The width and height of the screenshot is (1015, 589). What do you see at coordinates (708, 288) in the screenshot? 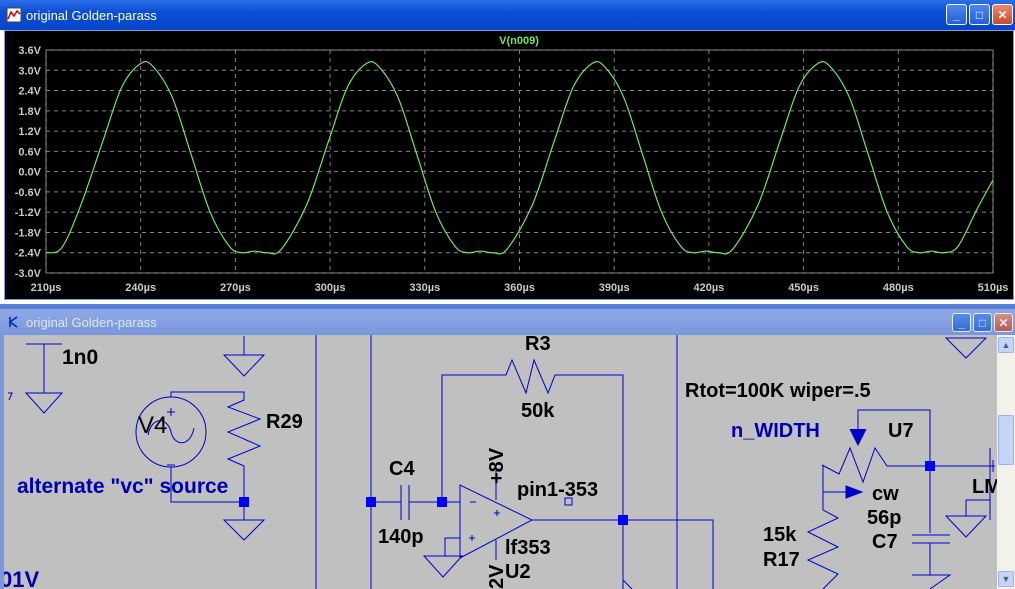
I see `x-tick-label: 420µs` at bounding box center [708, 288].